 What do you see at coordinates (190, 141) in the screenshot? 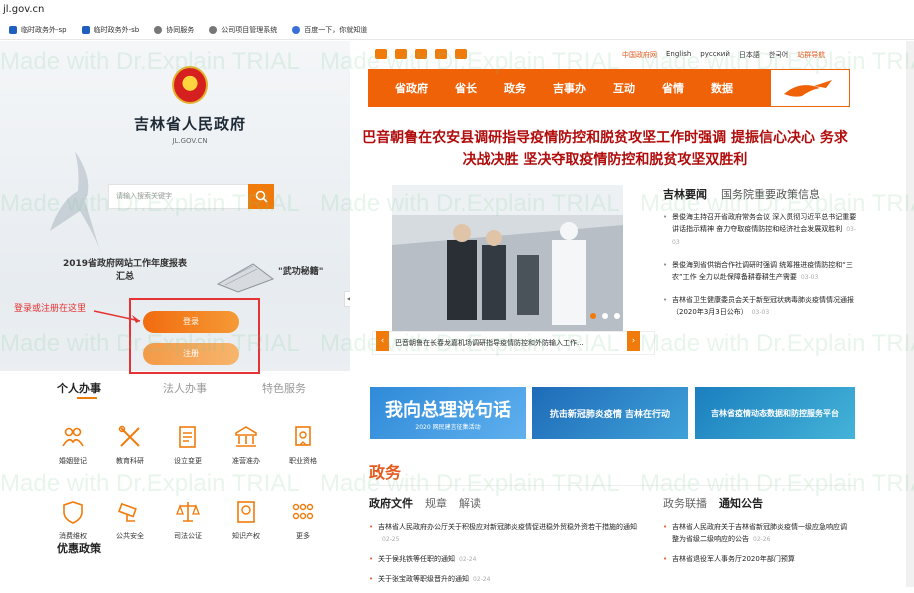
I see `site-domain: JL.GOV.CN` at bounding box center [190, 141].